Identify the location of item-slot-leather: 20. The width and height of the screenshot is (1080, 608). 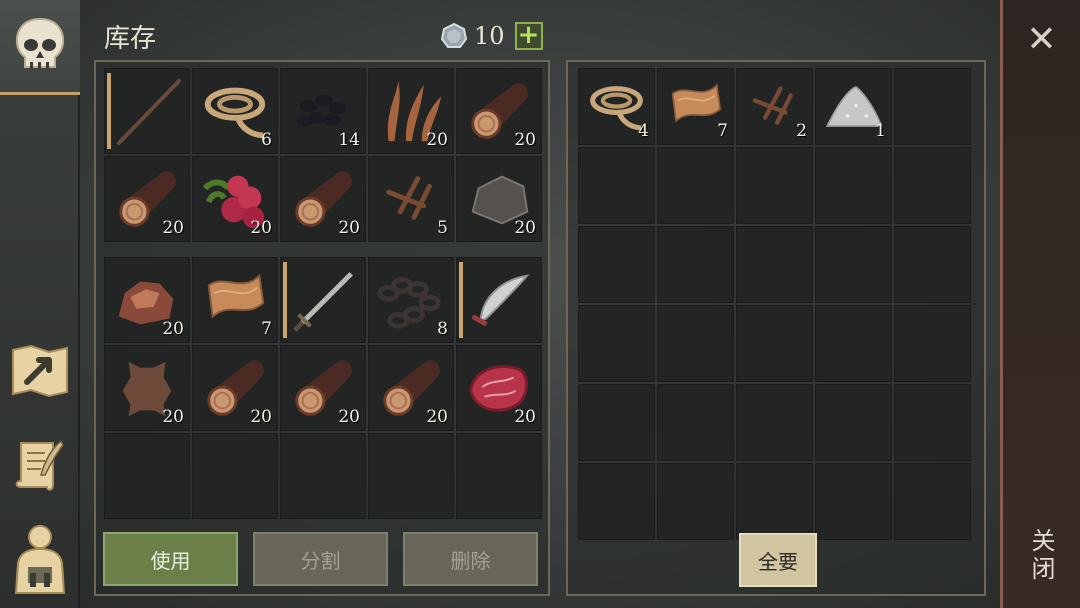
(147, 388).